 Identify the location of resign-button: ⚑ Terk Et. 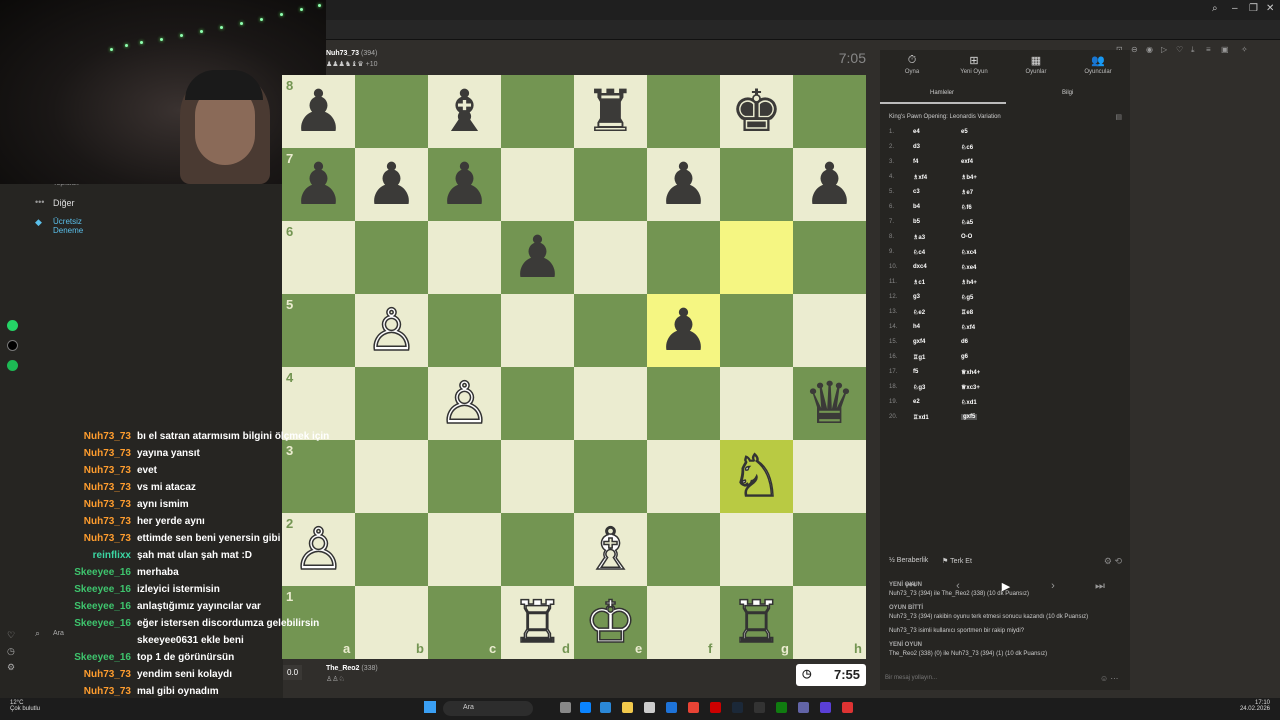
(957, 561).